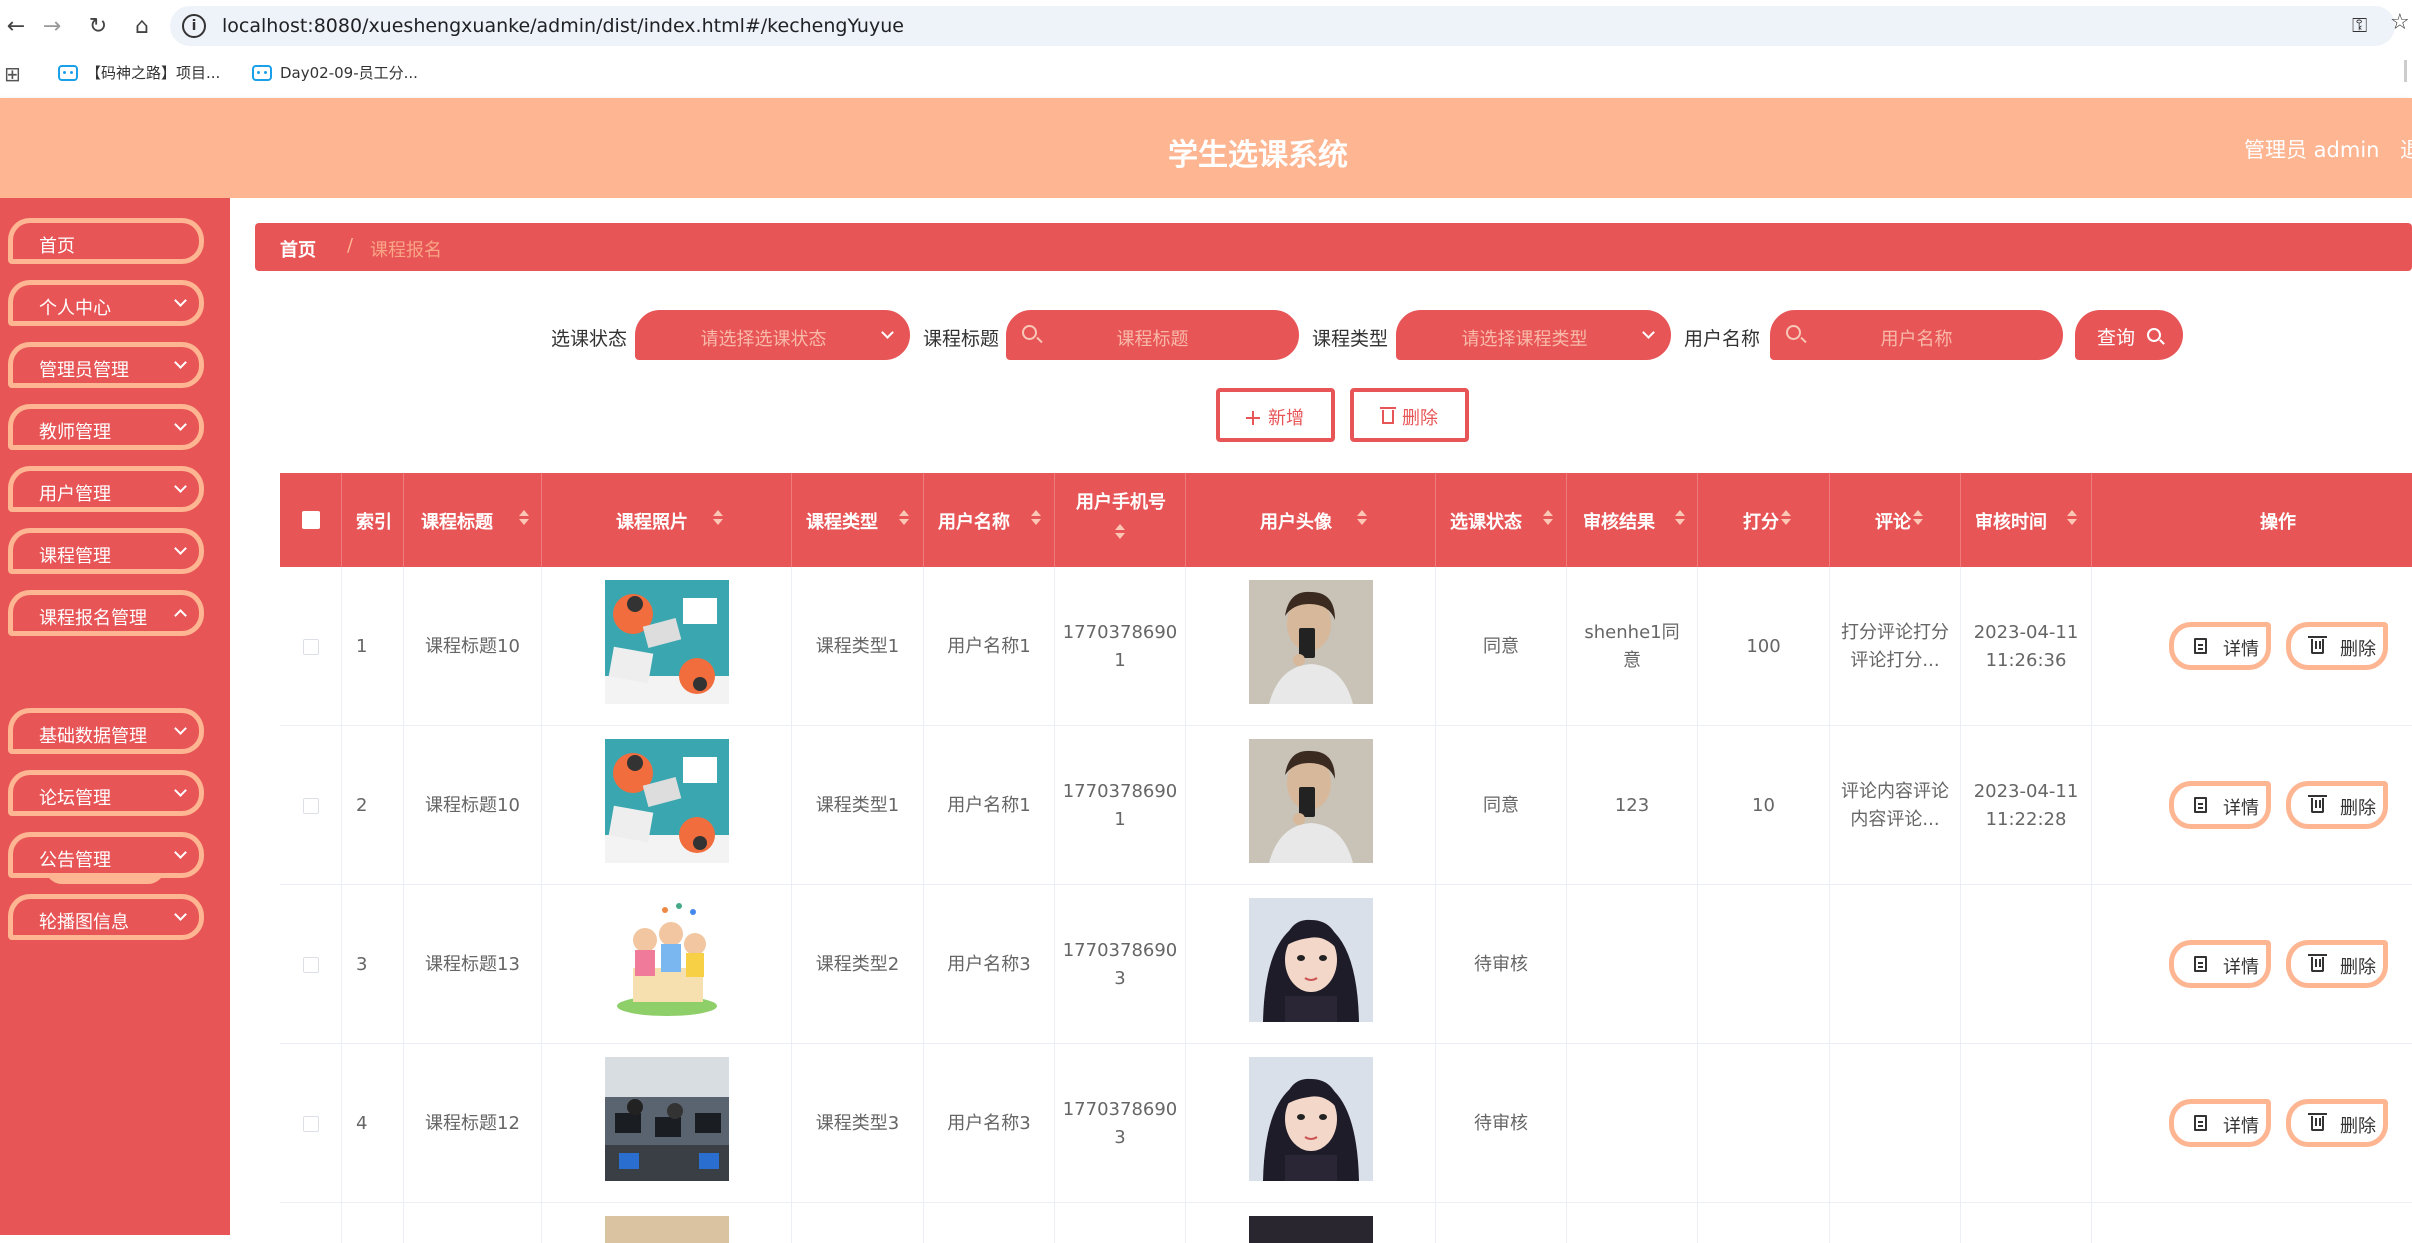  What do you see at coordinates (1763, 805) in the screenshot?
I see `score-value: 10` at bounding box center [1763, 805].